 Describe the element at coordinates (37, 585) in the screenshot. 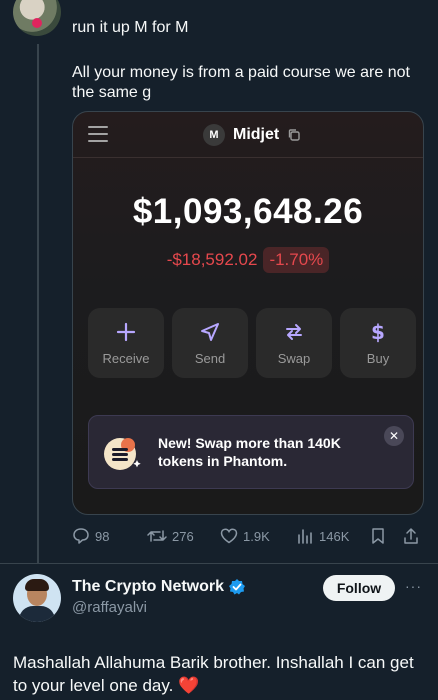

I see `avatar-hair` at that location.